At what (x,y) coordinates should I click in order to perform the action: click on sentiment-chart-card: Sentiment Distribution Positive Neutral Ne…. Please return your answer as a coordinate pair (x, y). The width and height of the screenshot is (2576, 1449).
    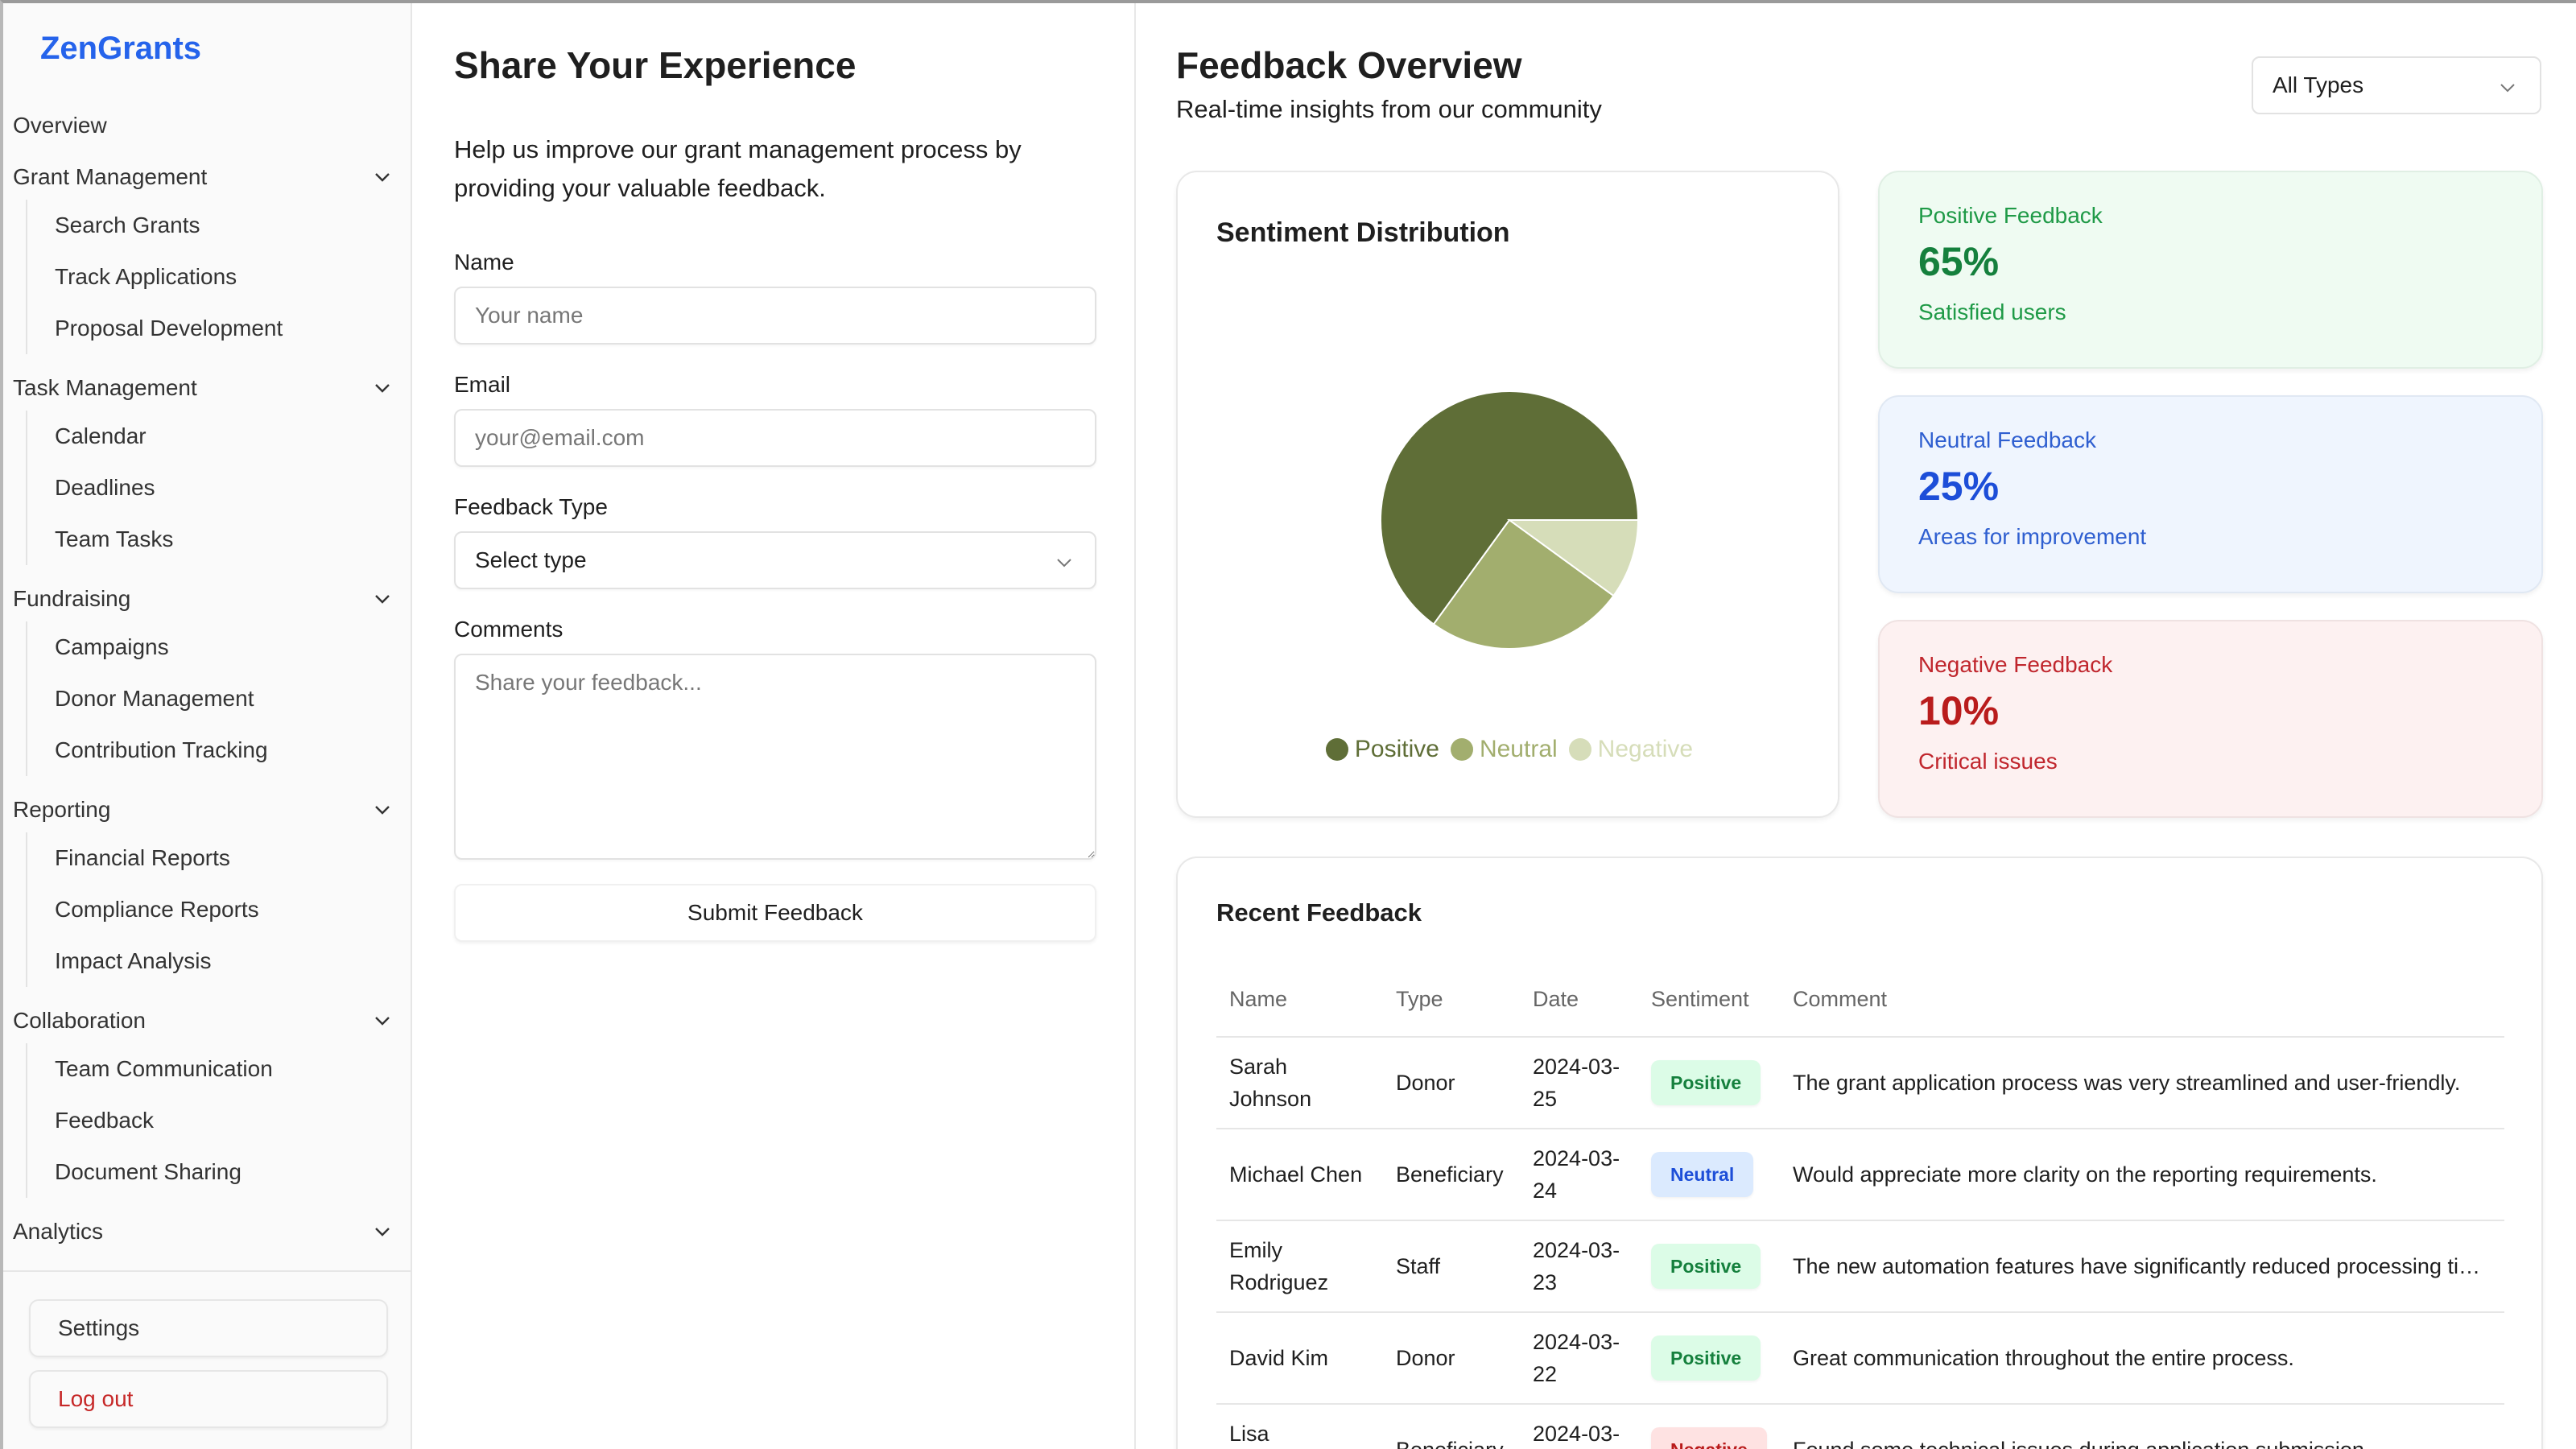
    Looking at the image, I should click on (1507, 494).